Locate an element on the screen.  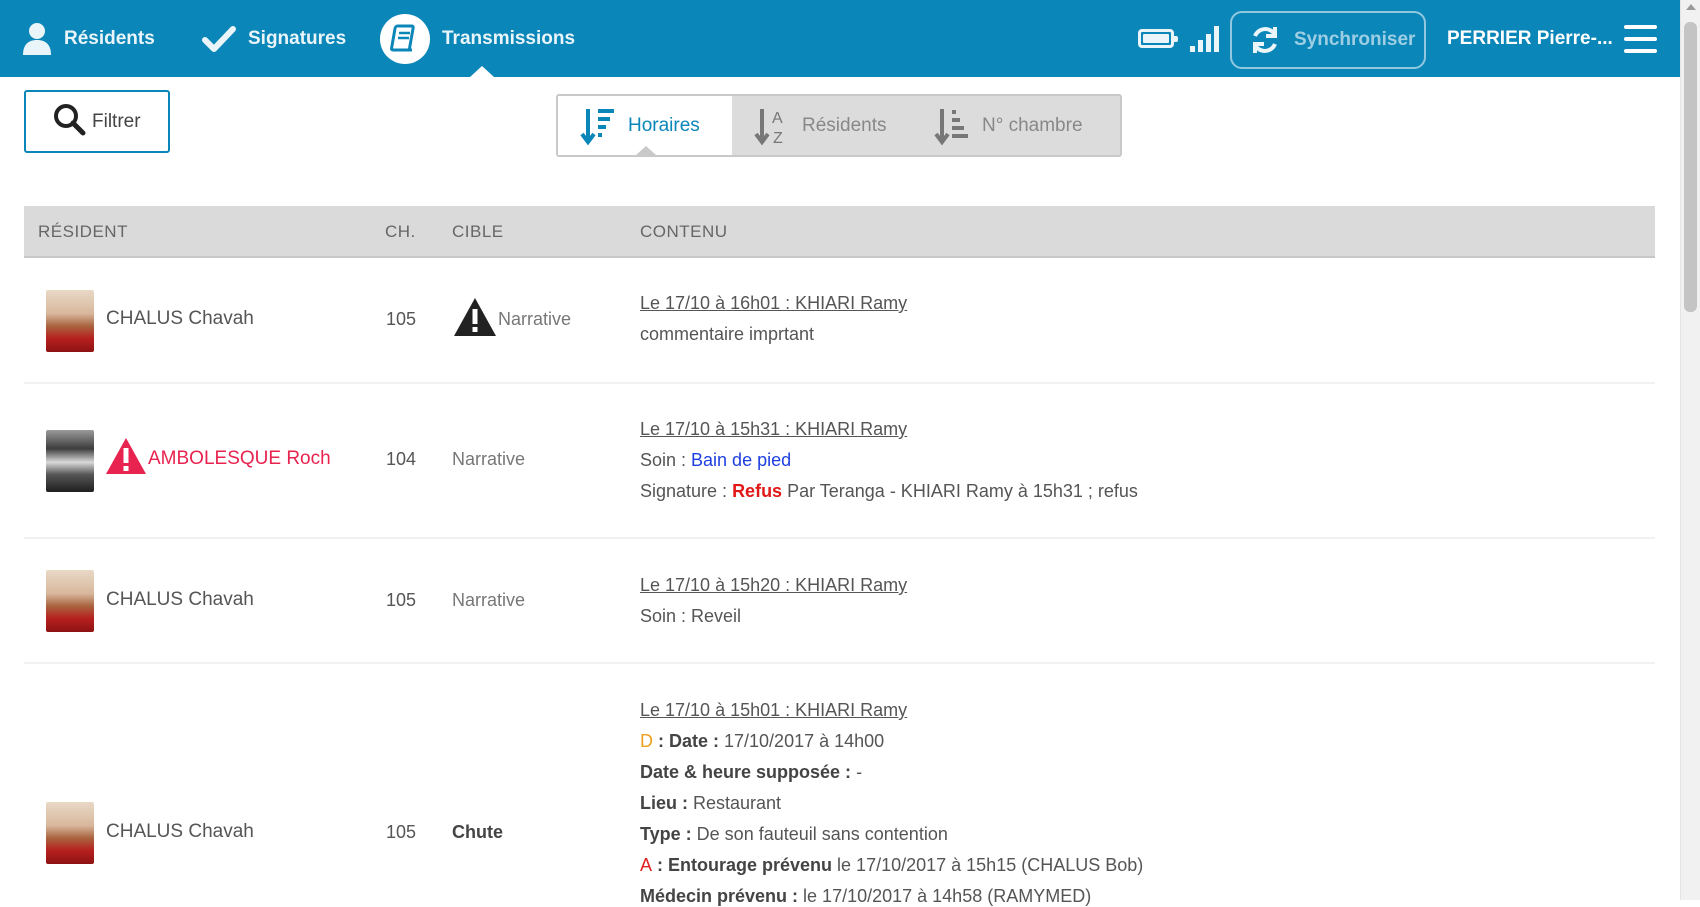
active-tab-caret is located at coordinates (482, 71).